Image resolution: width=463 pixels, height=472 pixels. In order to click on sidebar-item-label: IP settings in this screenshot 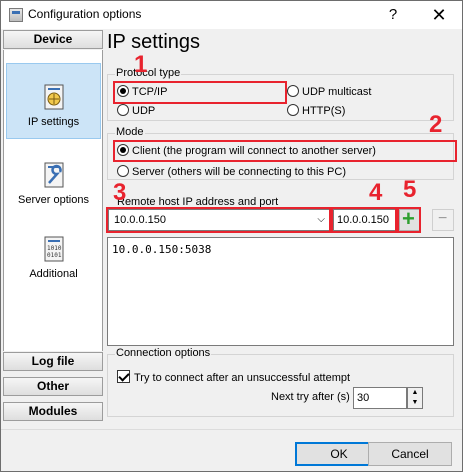, I will do `click(53, 122)`.